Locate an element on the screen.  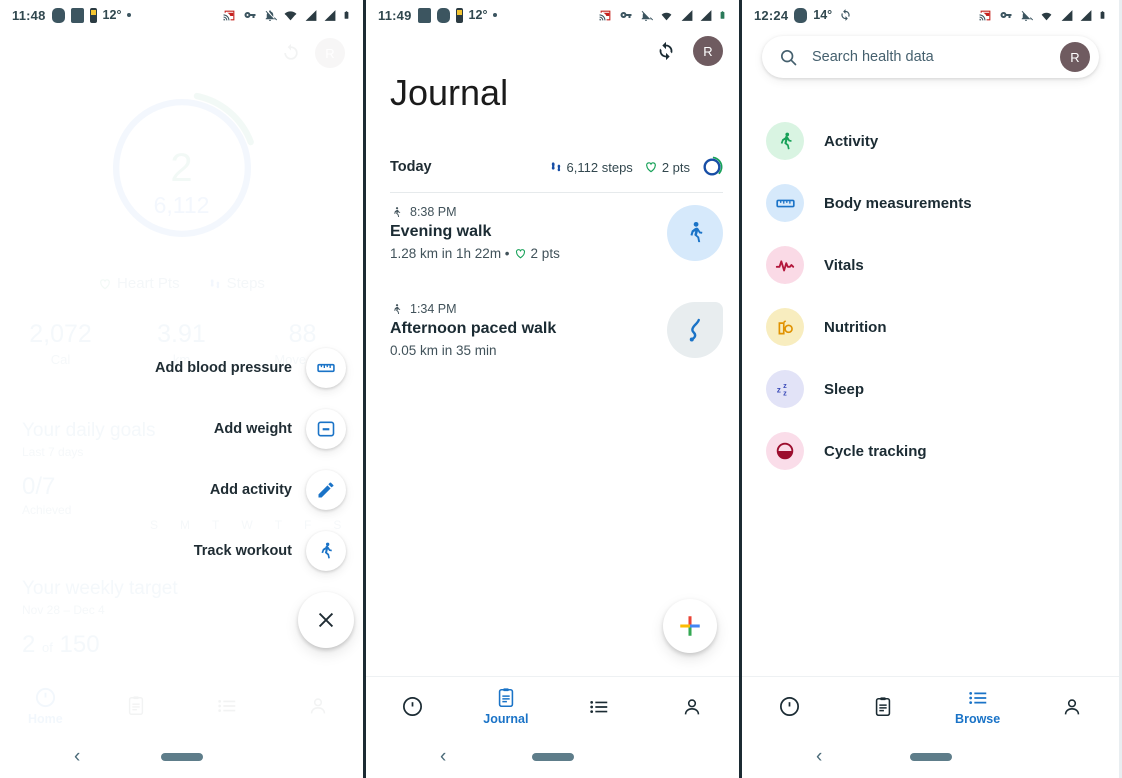
status-time: 11:48 is located at coordinates (29, 15).